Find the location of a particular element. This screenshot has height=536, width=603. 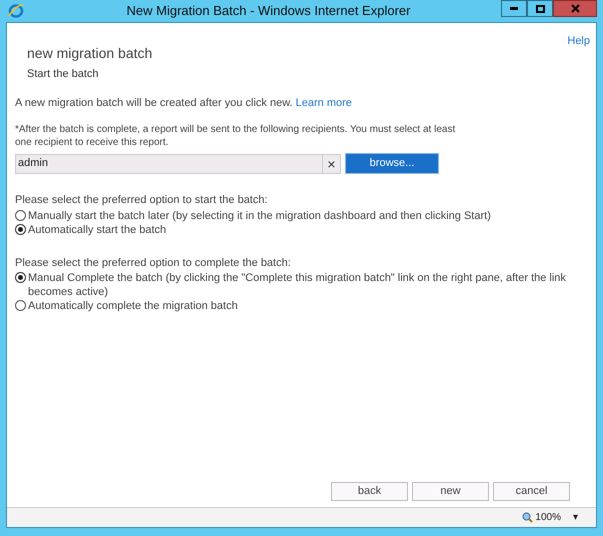

zoom-icon is located at coordinates (528, 517).